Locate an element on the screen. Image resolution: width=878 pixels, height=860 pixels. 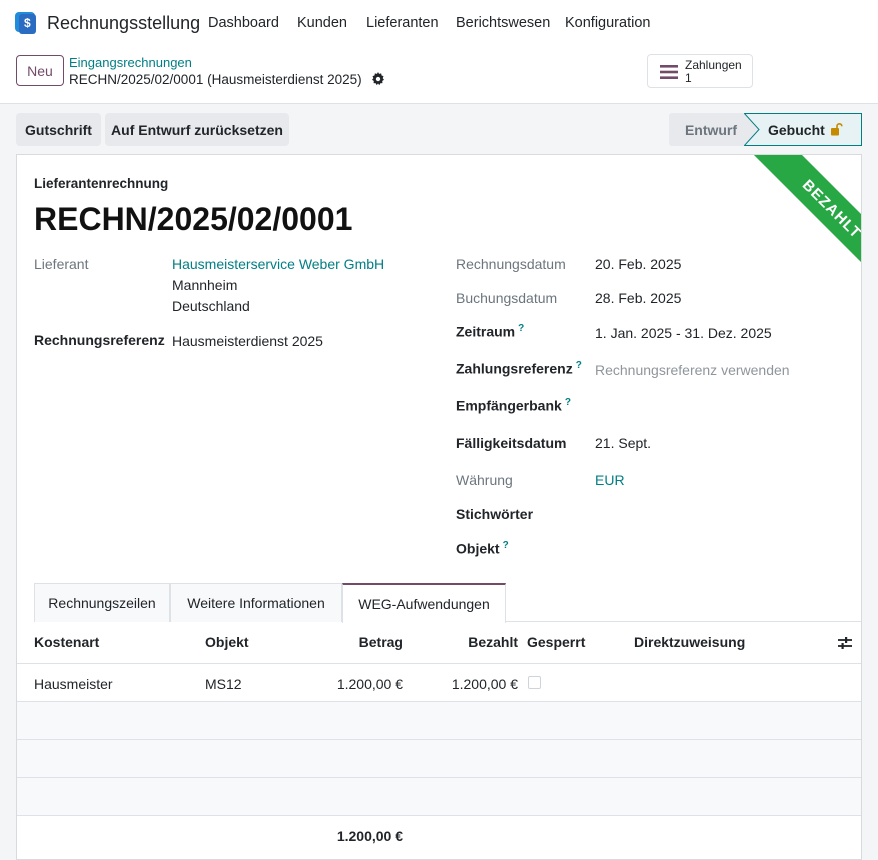
payment-reference-field: Rechnungsreferenz verwenden is located at coordinates (692, 370).